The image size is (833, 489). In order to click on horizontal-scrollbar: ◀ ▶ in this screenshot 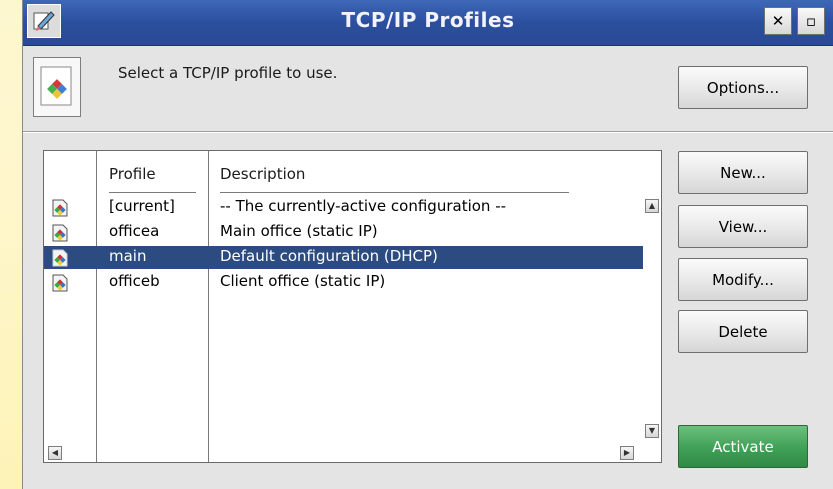, I will do `click(343, 453)`.